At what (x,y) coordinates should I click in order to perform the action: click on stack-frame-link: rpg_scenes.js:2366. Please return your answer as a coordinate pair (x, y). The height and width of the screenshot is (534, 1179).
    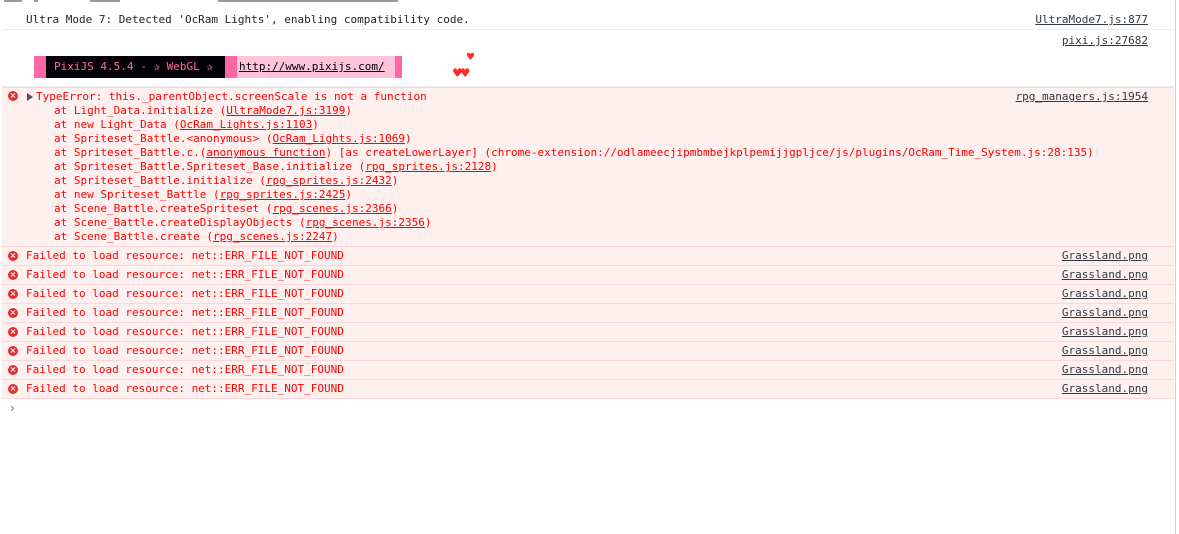
    Looking at the image, I should click on (332, 208).